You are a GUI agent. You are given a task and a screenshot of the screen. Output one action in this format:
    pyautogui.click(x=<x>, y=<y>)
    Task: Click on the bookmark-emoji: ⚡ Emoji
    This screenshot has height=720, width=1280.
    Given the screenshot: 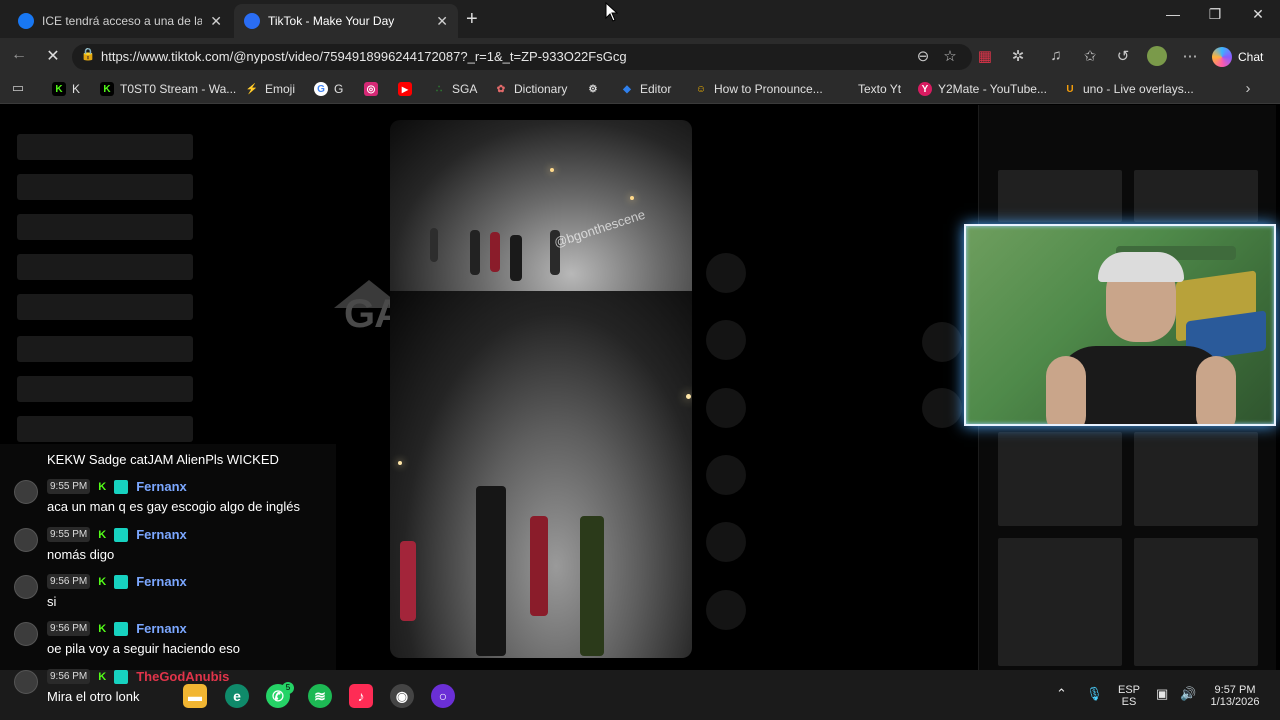 What is the action you would take?
    pyautogui.click(x=270, y=89)
    